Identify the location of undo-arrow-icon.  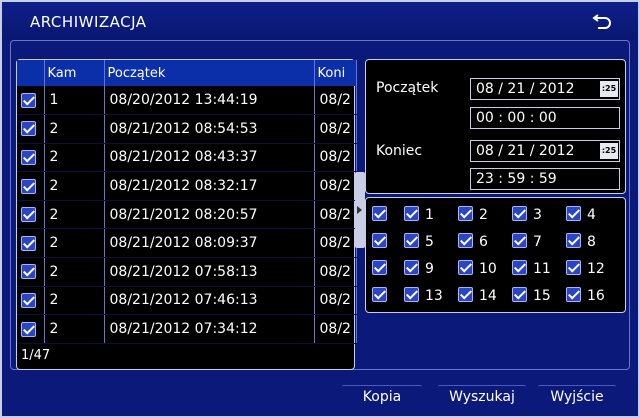
(603, 21).